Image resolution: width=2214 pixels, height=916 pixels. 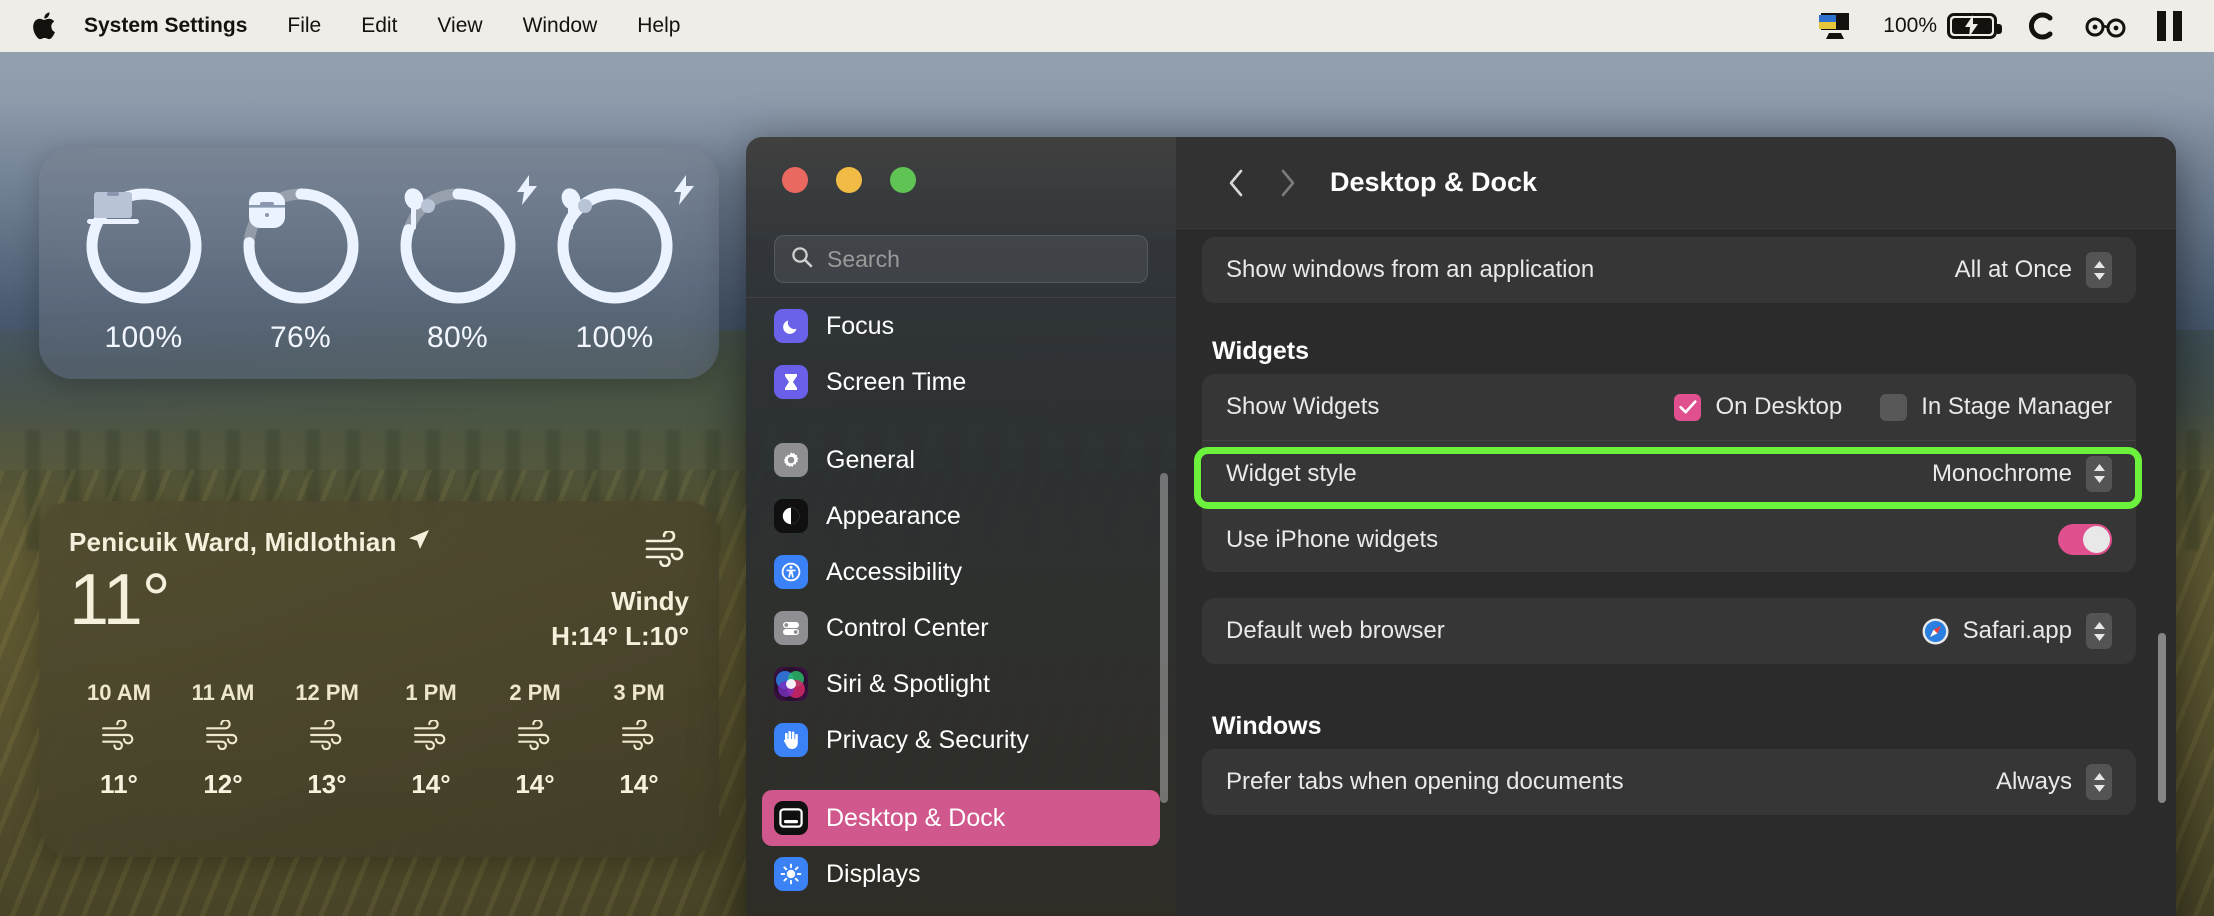 I want to click on forecast-hour: 10 AM 11°, so click(x=119, y=740).